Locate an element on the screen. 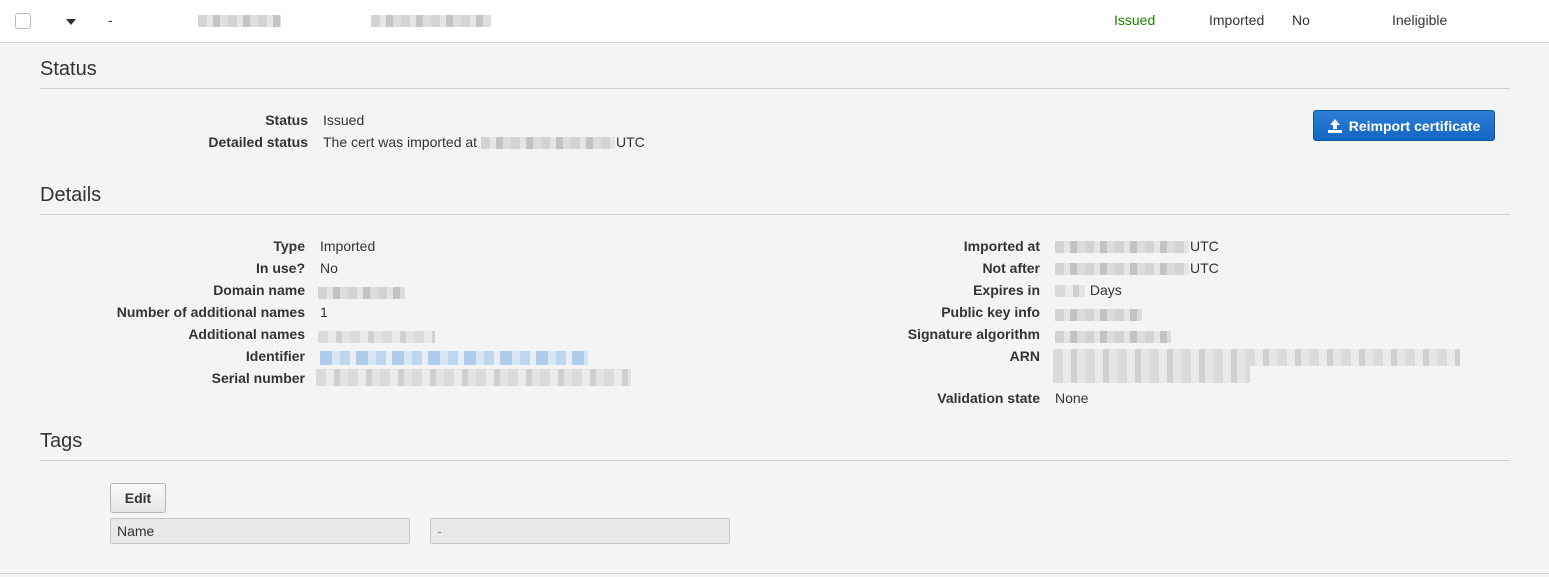 The height and width of the screenshot is (577, 1549). serial-number-redacted is located at coordinates (473, 377).